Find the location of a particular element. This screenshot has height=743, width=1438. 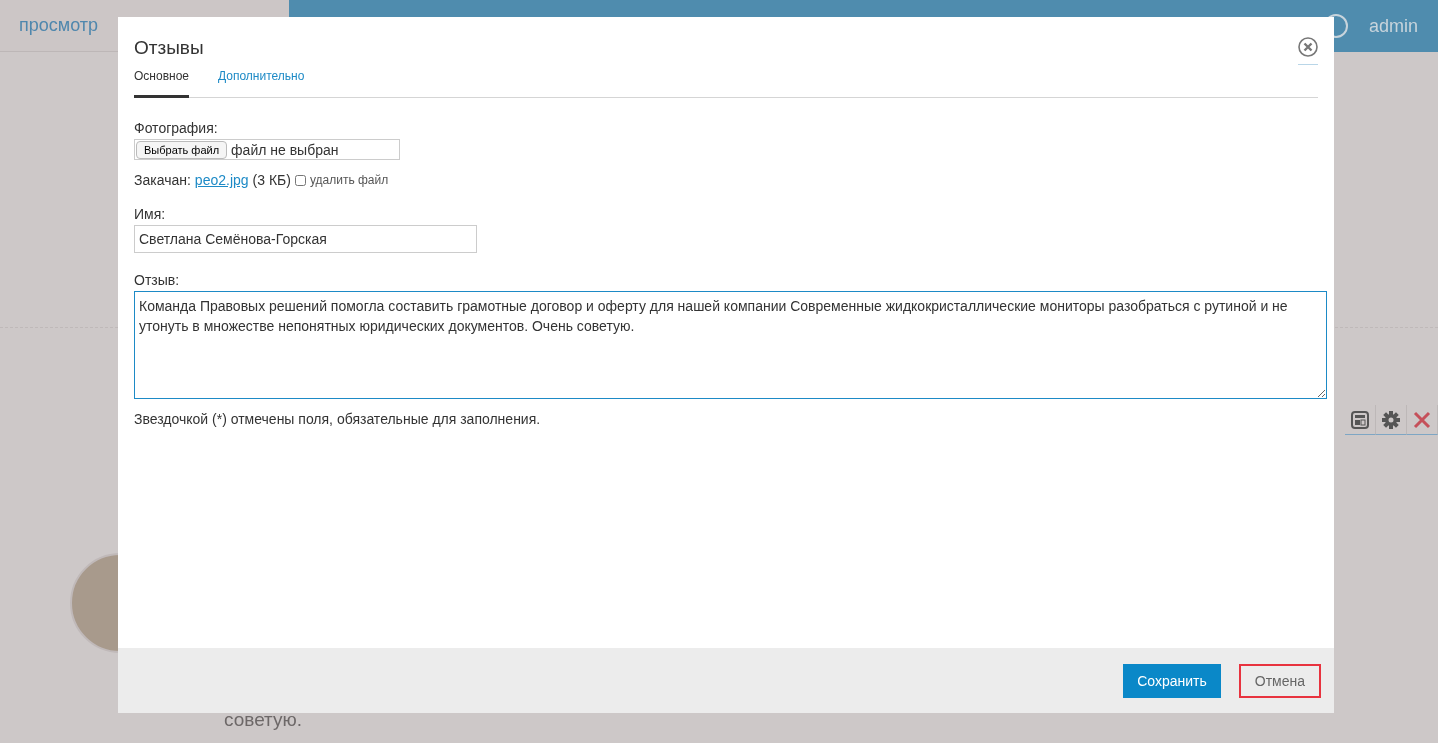

review-field: Команда Правовых решений помогла составить грамотные договор и оферту для нашей компании Современные жидкокристаллические мониторы разобраться с рутиной и не утонуть в множестве непонятных юридических документов. Очень советую. is located at coordinates (730, 345).